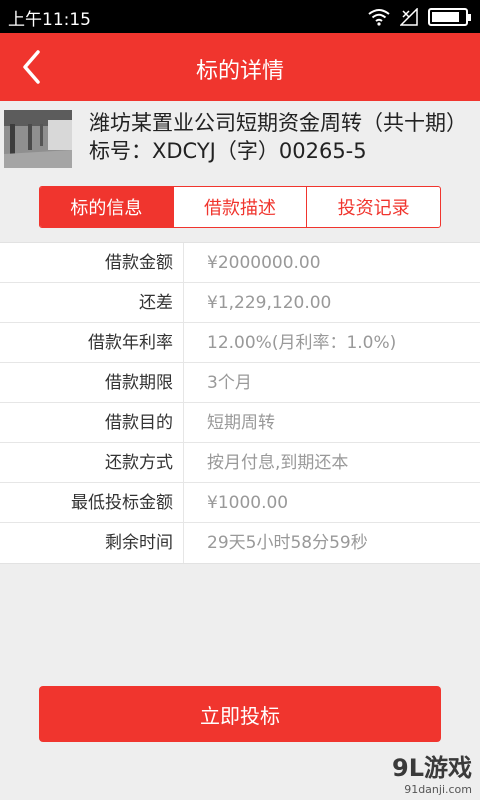 This screenshot has height=800, width=480. What do you see at coordinates (287, 543) in the screenshot?
I see `row-value: 29天5小时58分59秒` at bounding box center [287, 543].